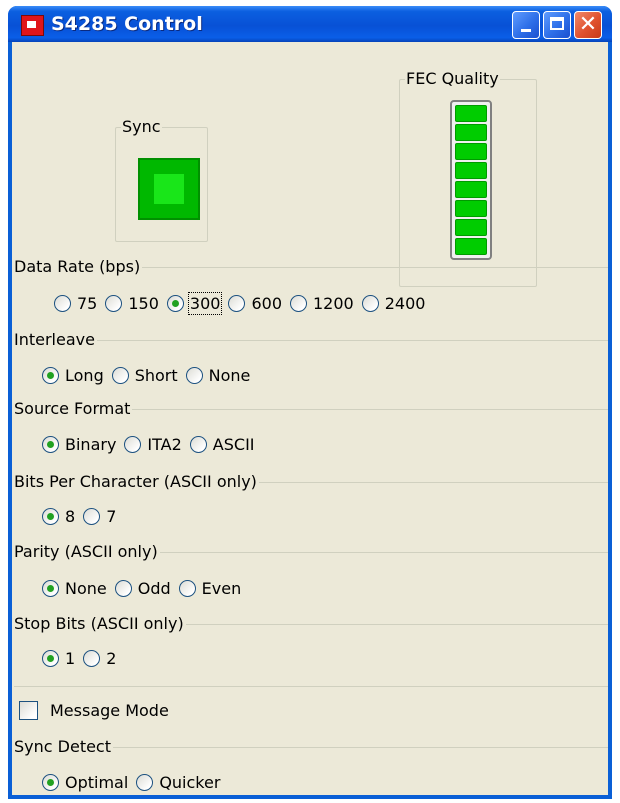 The image size is (620, 803). I want to click on interleave-label: Interleave, so click(55, 340).